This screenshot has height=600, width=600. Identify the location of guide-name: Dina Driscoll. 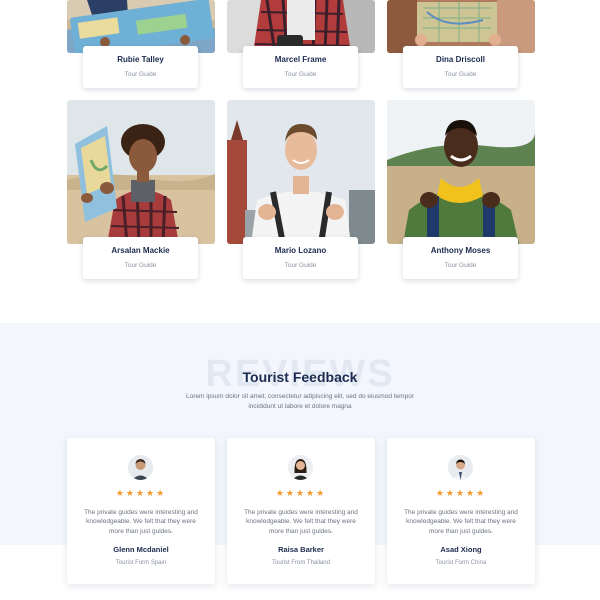
(460, 59).